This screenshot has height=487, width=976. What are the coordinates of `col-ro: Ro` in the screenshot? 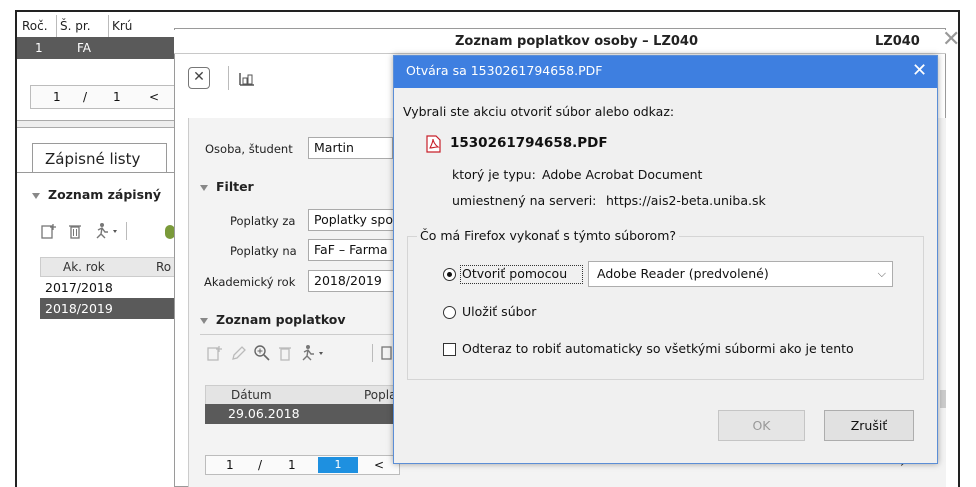 It's located at (163, 267).